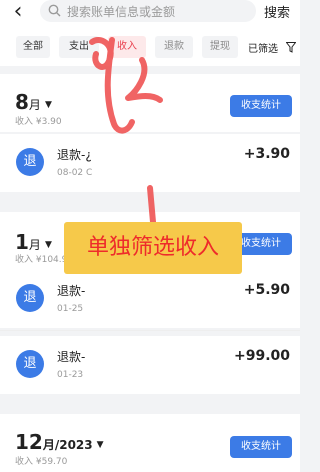 This screenshot has width=320, height=472. I want to click on month-summary: 收入 ¥104.9, so click(41, 260).